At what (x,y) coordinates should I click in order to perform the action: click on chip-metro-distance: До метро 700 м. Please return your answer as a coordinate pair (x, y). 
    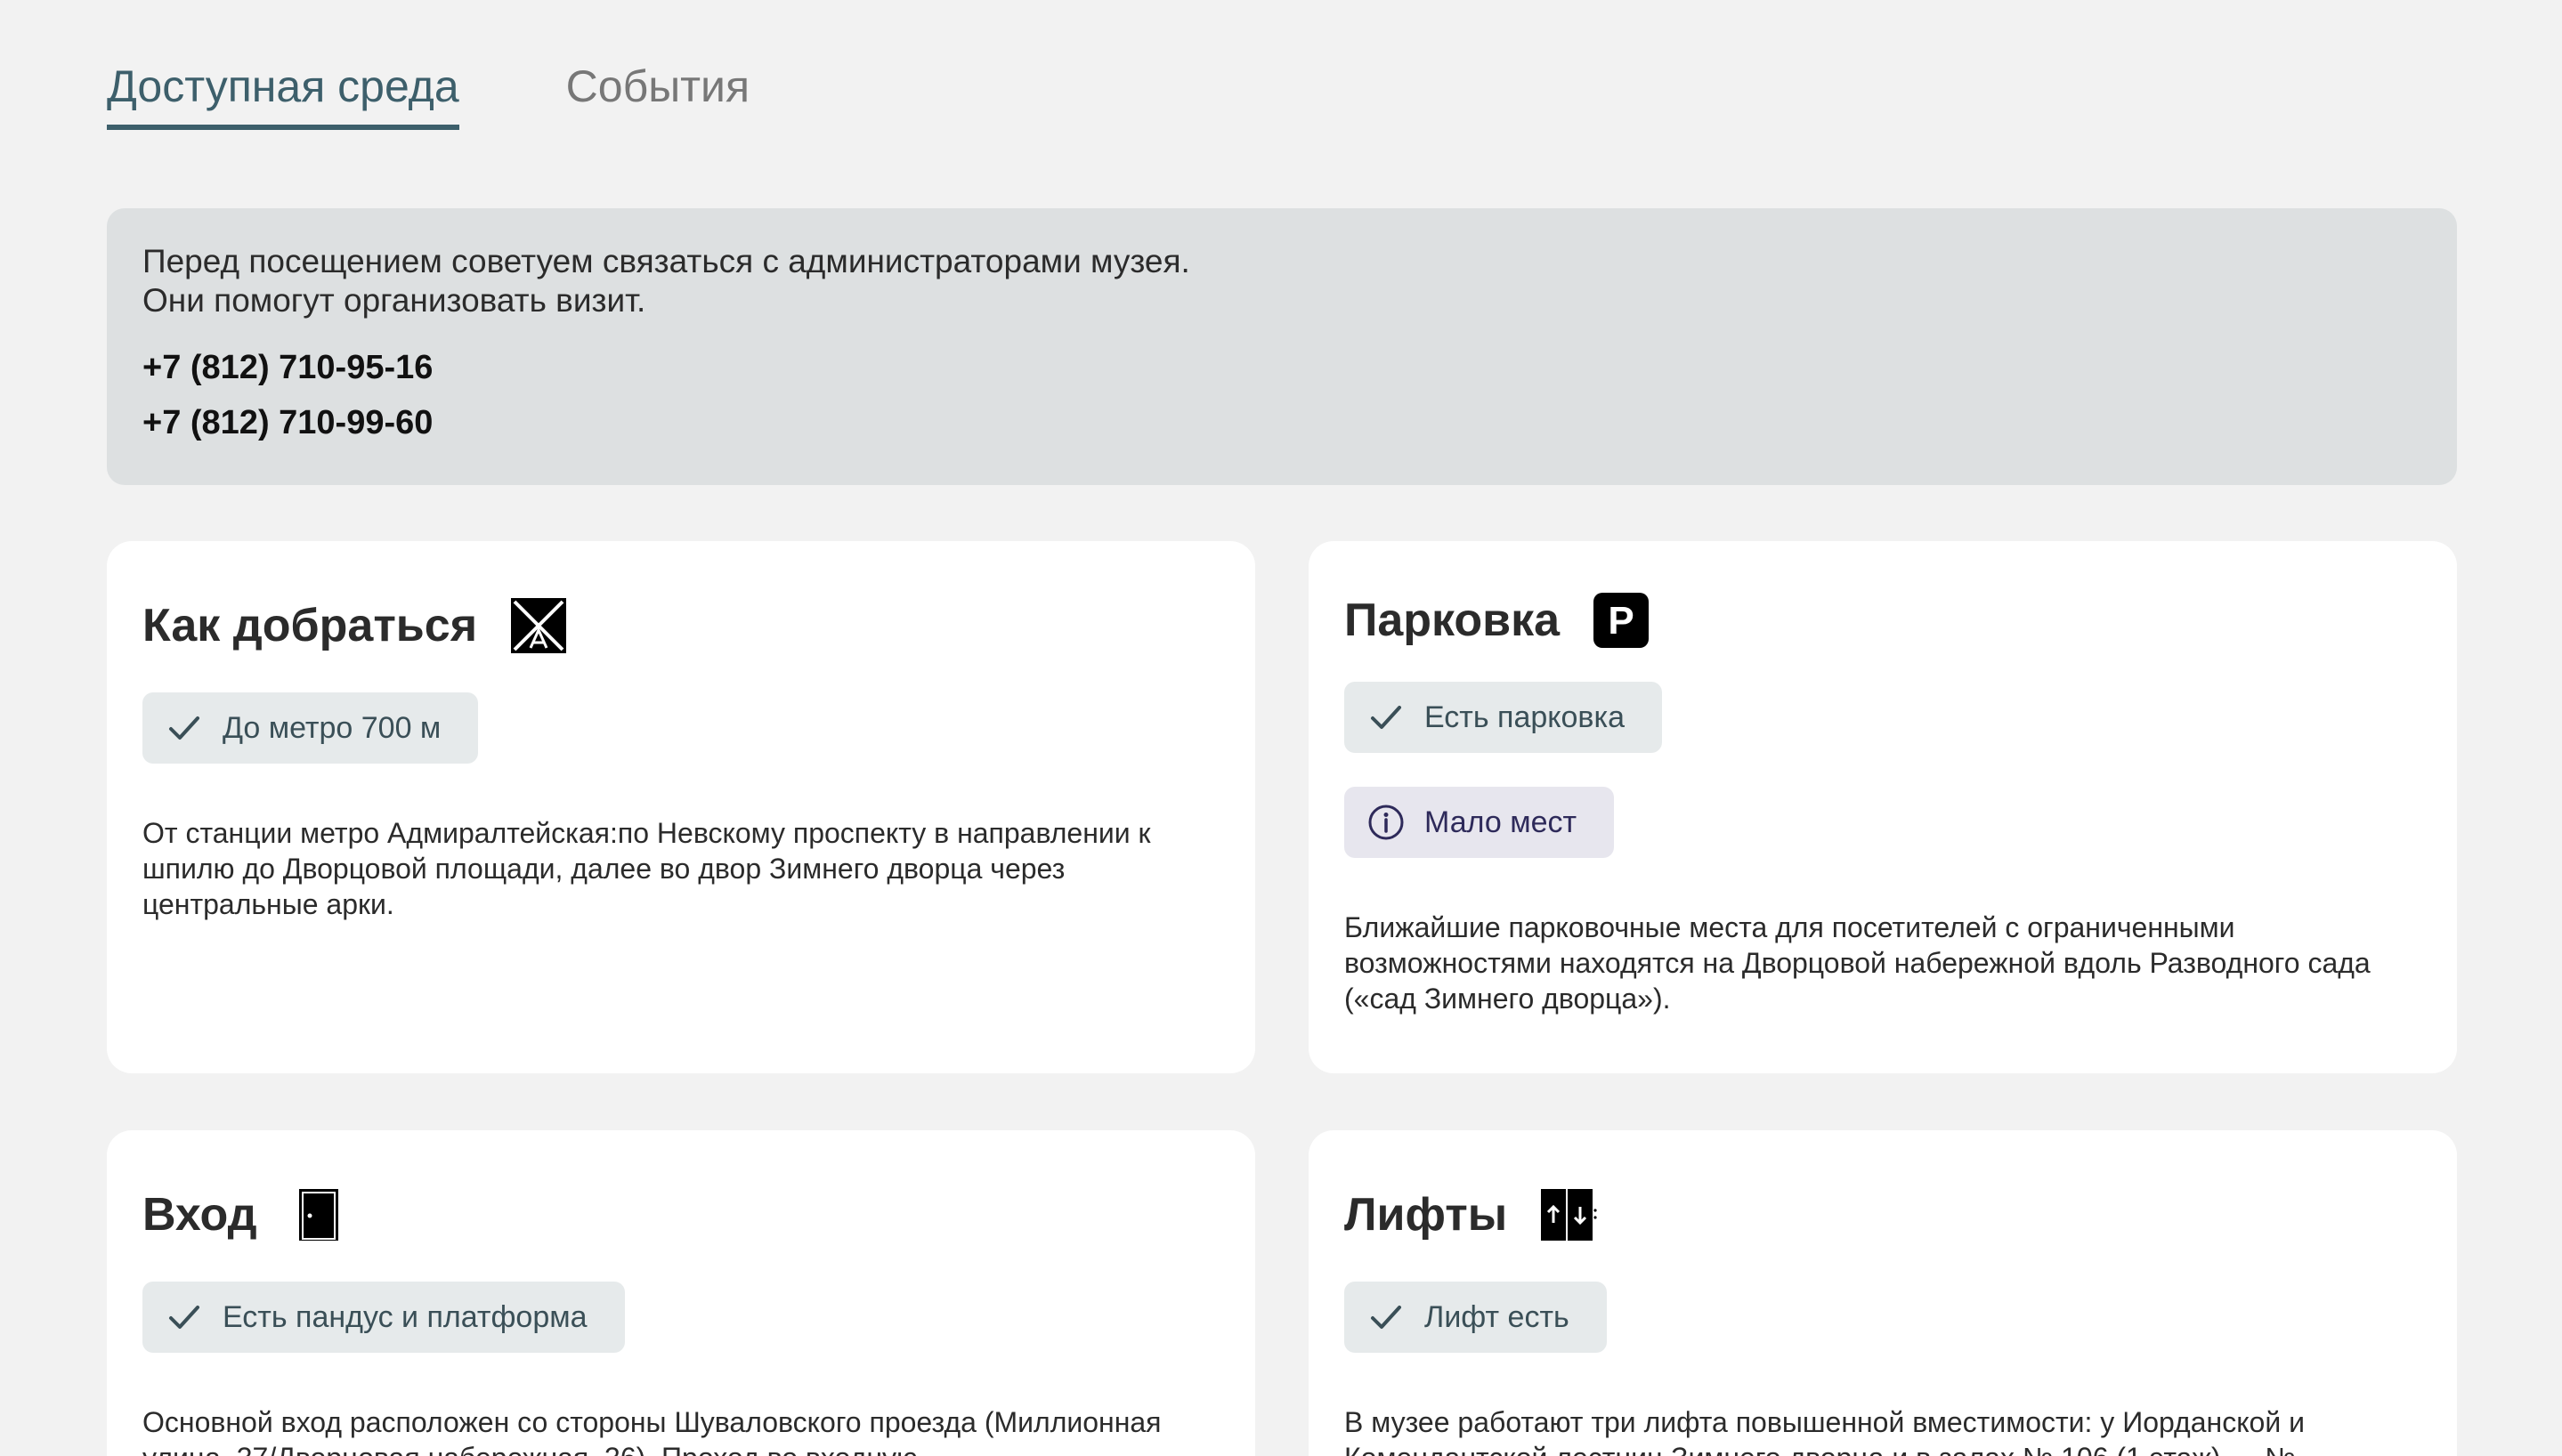
    Looking at the image, I should click on (310, 728).